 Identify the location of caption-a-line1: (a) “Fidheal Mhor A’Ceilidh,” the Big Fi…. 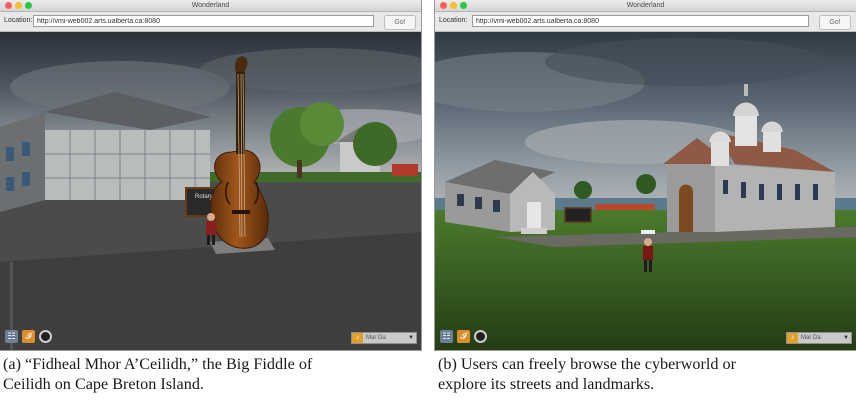
(158, 364).